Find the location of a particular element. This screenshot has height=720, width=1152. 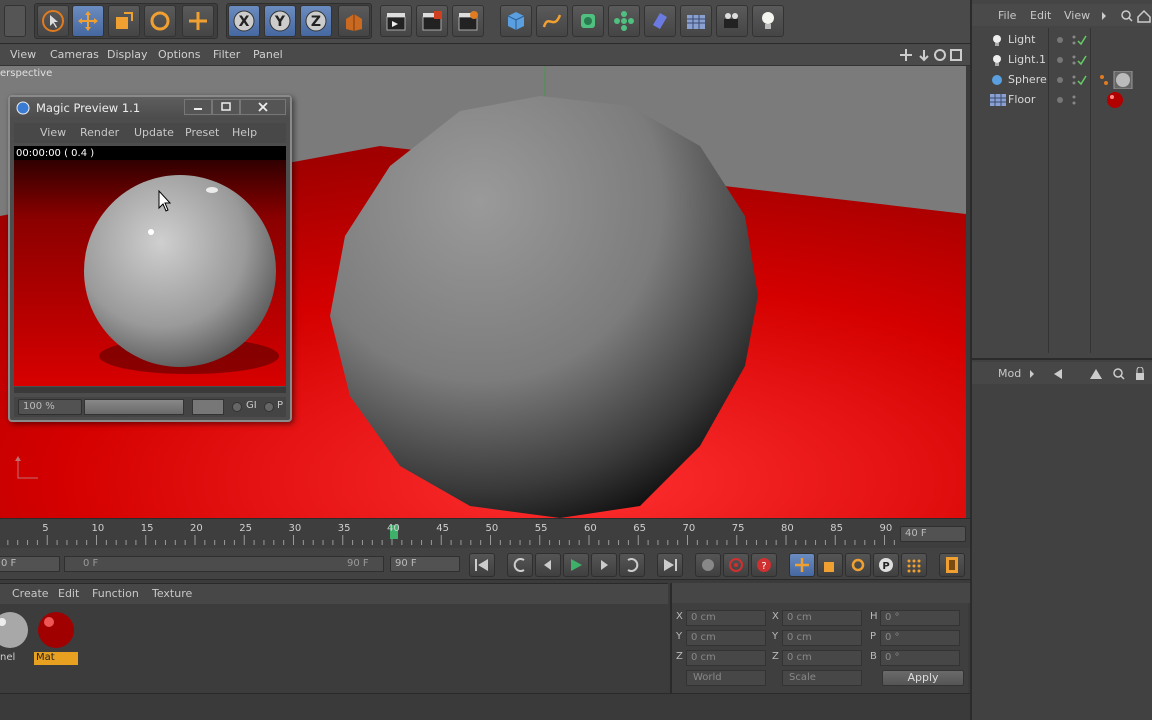

add-nurbs-button is located at coordinates (588, 21).